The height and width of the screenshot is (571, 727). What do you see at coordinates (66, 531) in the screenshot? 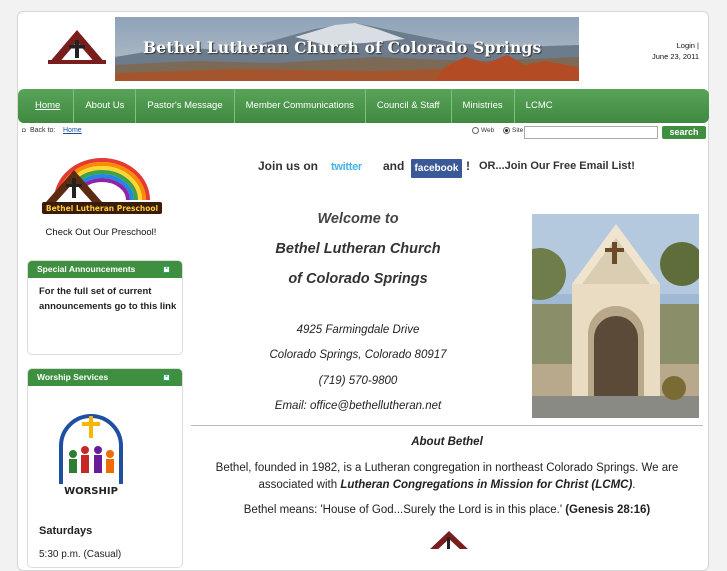
I see `saturdays-heading: Saturdays` at bounding box center [66, 531].